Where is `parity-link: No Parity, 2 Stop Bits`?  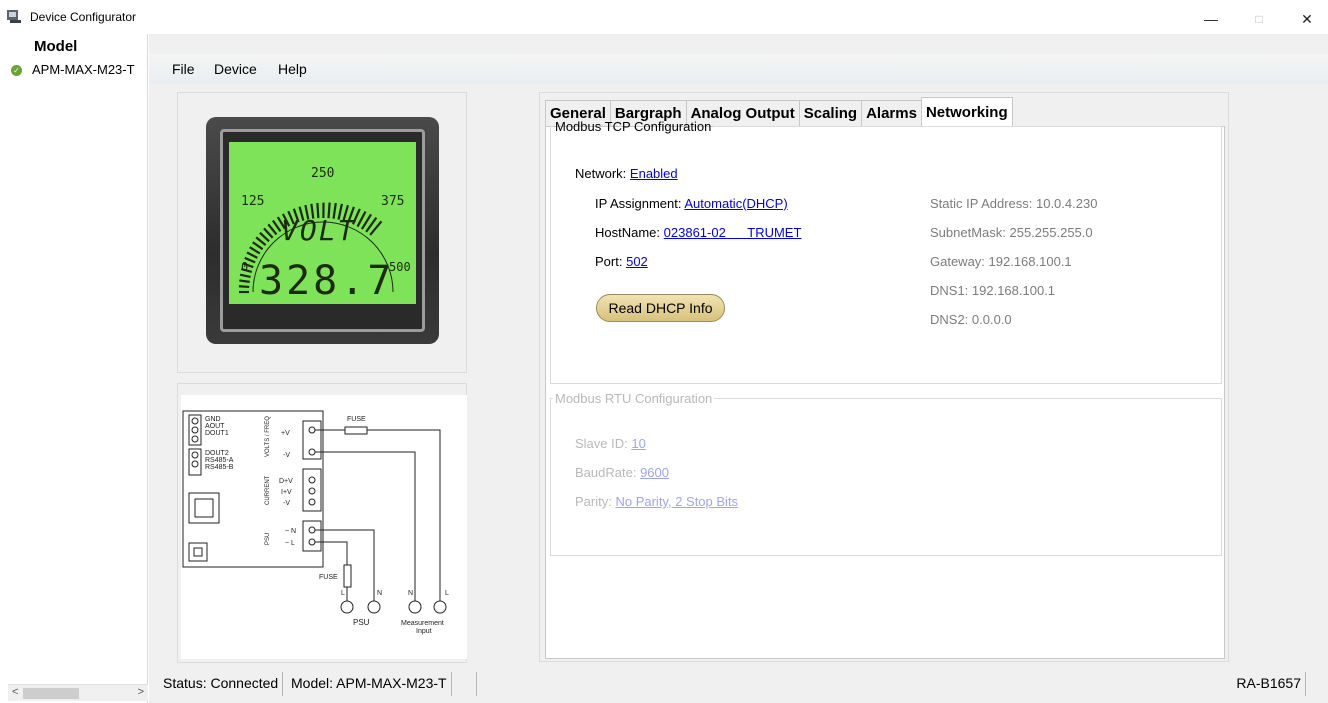
parity-link: No Parity, 2 Stop Bits is located at coordinates (677, 501).